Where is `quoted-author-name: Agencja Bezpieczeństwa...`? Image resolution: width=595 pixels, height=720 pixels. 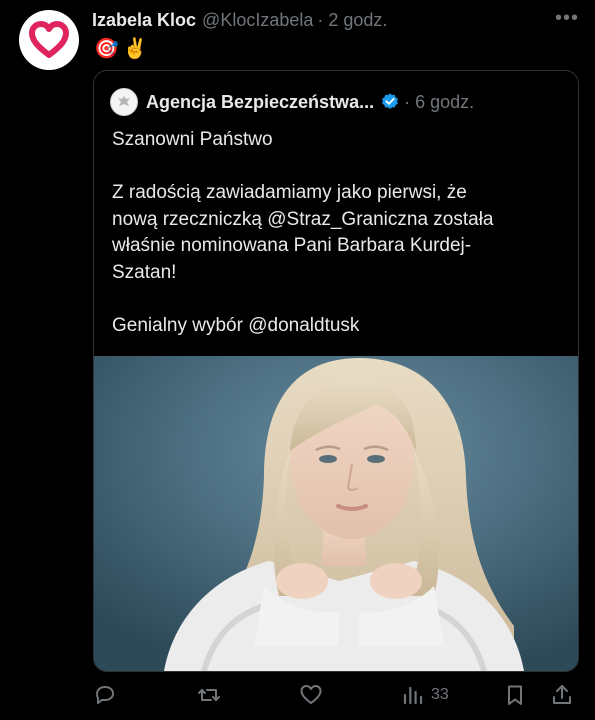
quoted-author-name: Agencja Bezpieczeństwa... is located at coordinates (260, 102).